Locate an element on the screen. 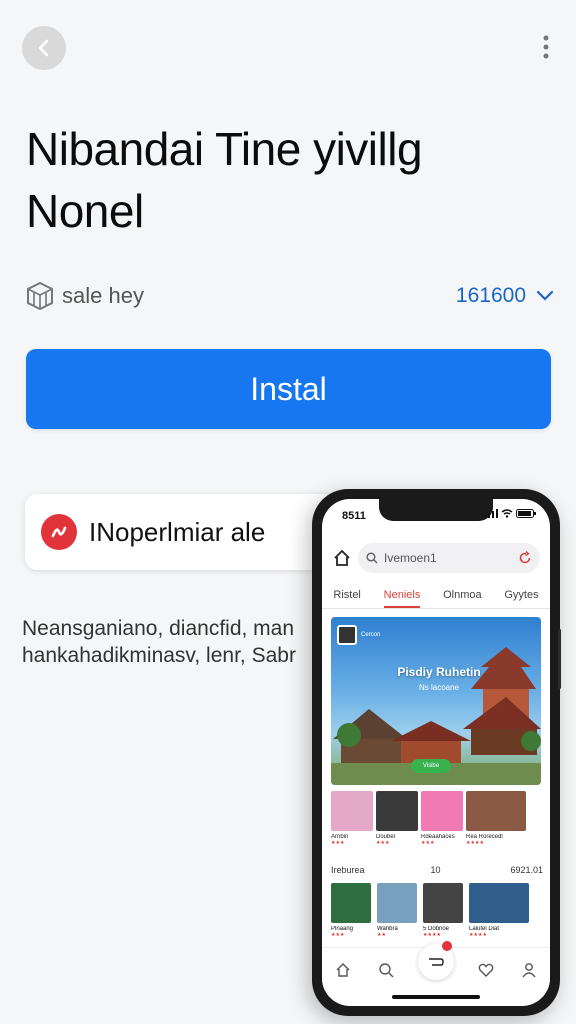  thumb-item: Doubel ★★★ is located at coordinates (397, 818).